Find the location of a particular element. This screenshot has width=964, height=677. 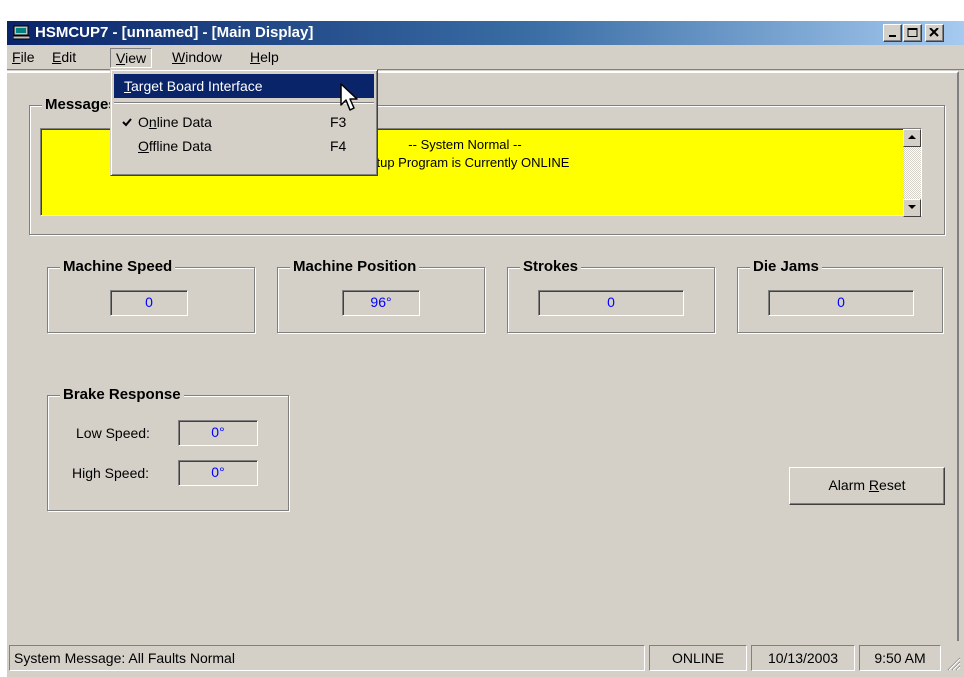

menu-view-key: V is located at coordinates (121, 58).